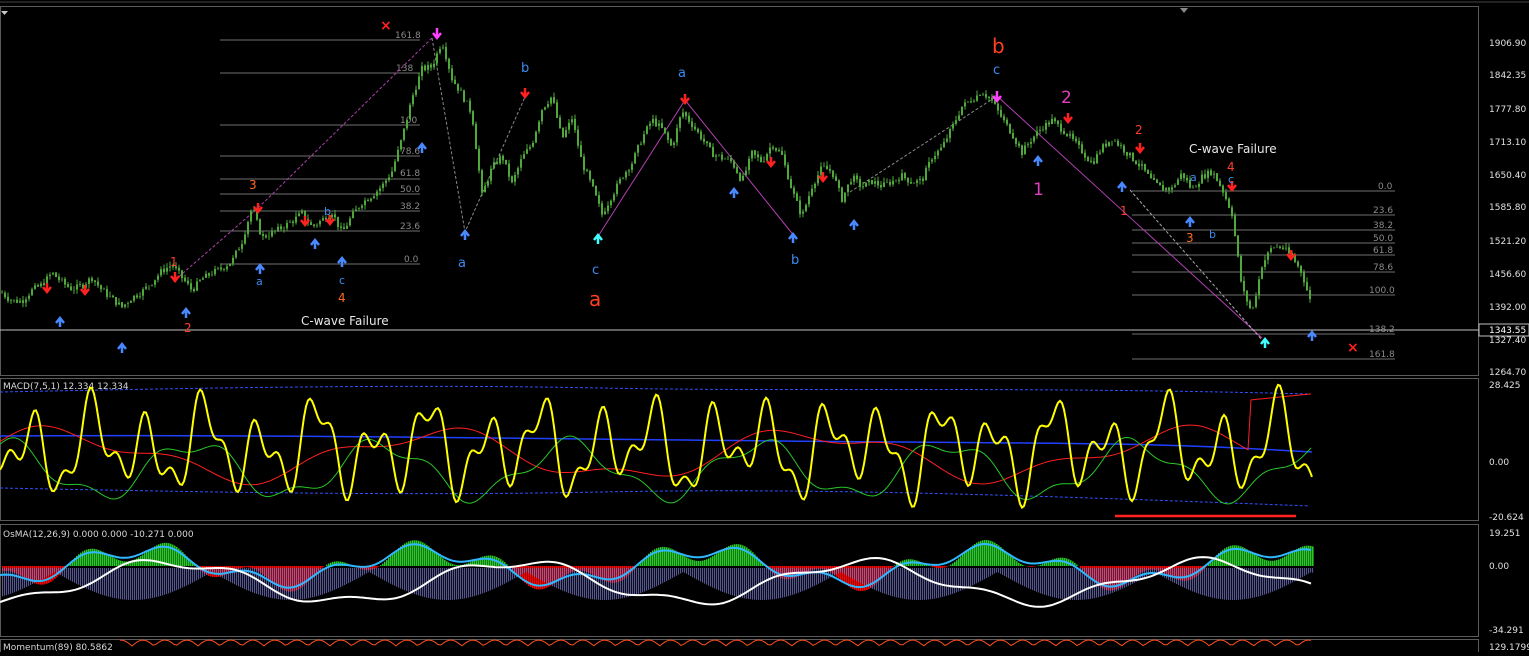 The image size is (1529, 656). Describe the element at coordinates (658, 570) in the screenshot. I see `osma-histogram` at that location.